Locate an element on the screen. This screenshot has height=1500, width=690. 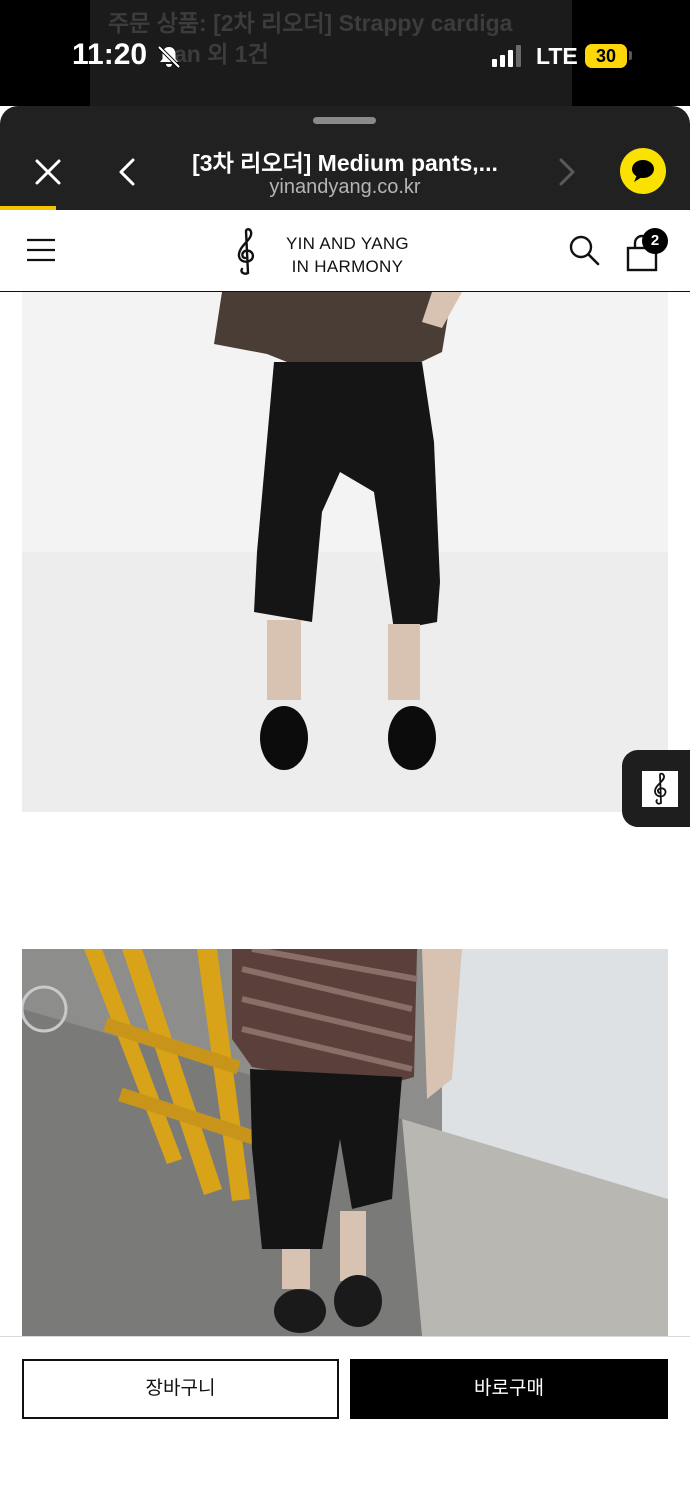
floating-brand-button is located at coordinates (656, 788).